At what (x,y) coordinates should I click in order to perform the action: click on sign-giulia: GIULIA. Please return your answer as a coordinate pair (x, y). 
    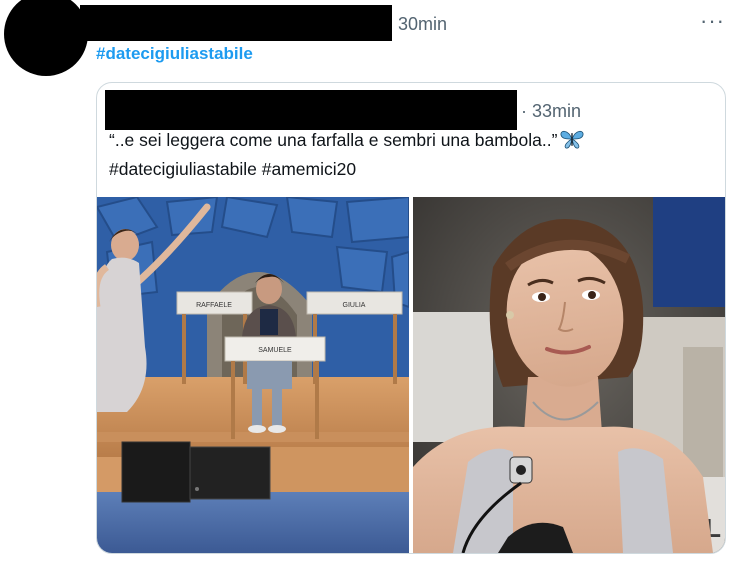
    Looking at the image, I should click on (354, 305).